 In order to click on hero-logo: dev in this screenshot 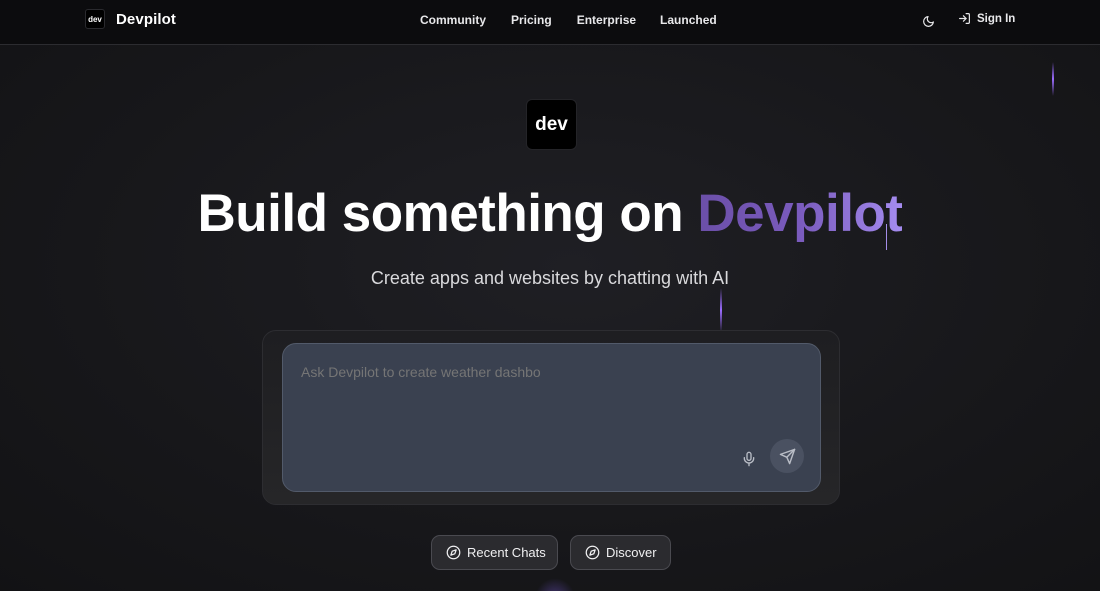, I will do `click(551, 124)`.